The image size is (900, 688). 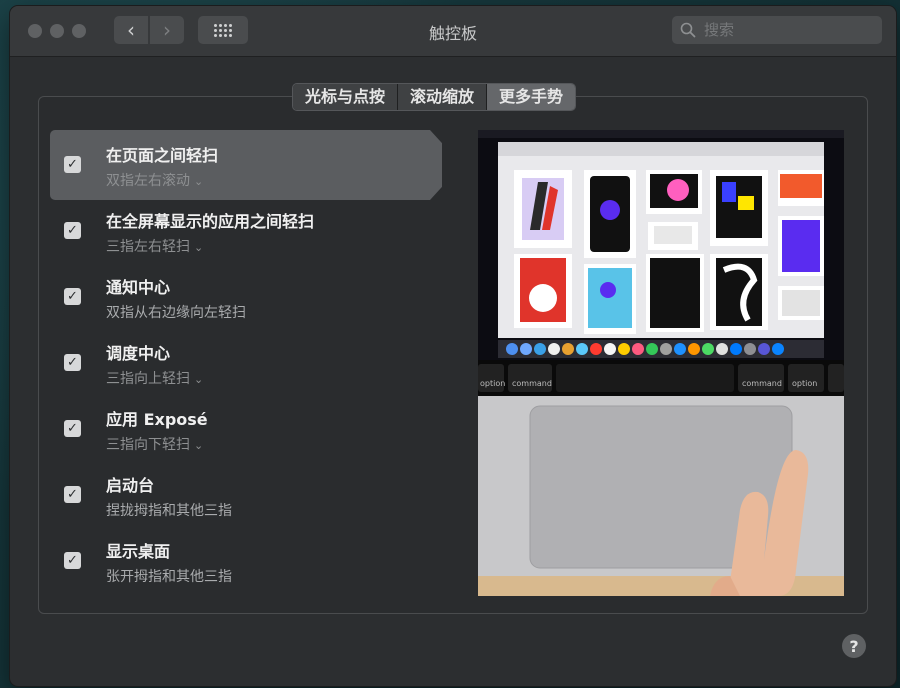 I want to click on gesture-option-dropdown: 双指左右滚动 ⌄, so click(x=288, y=180).